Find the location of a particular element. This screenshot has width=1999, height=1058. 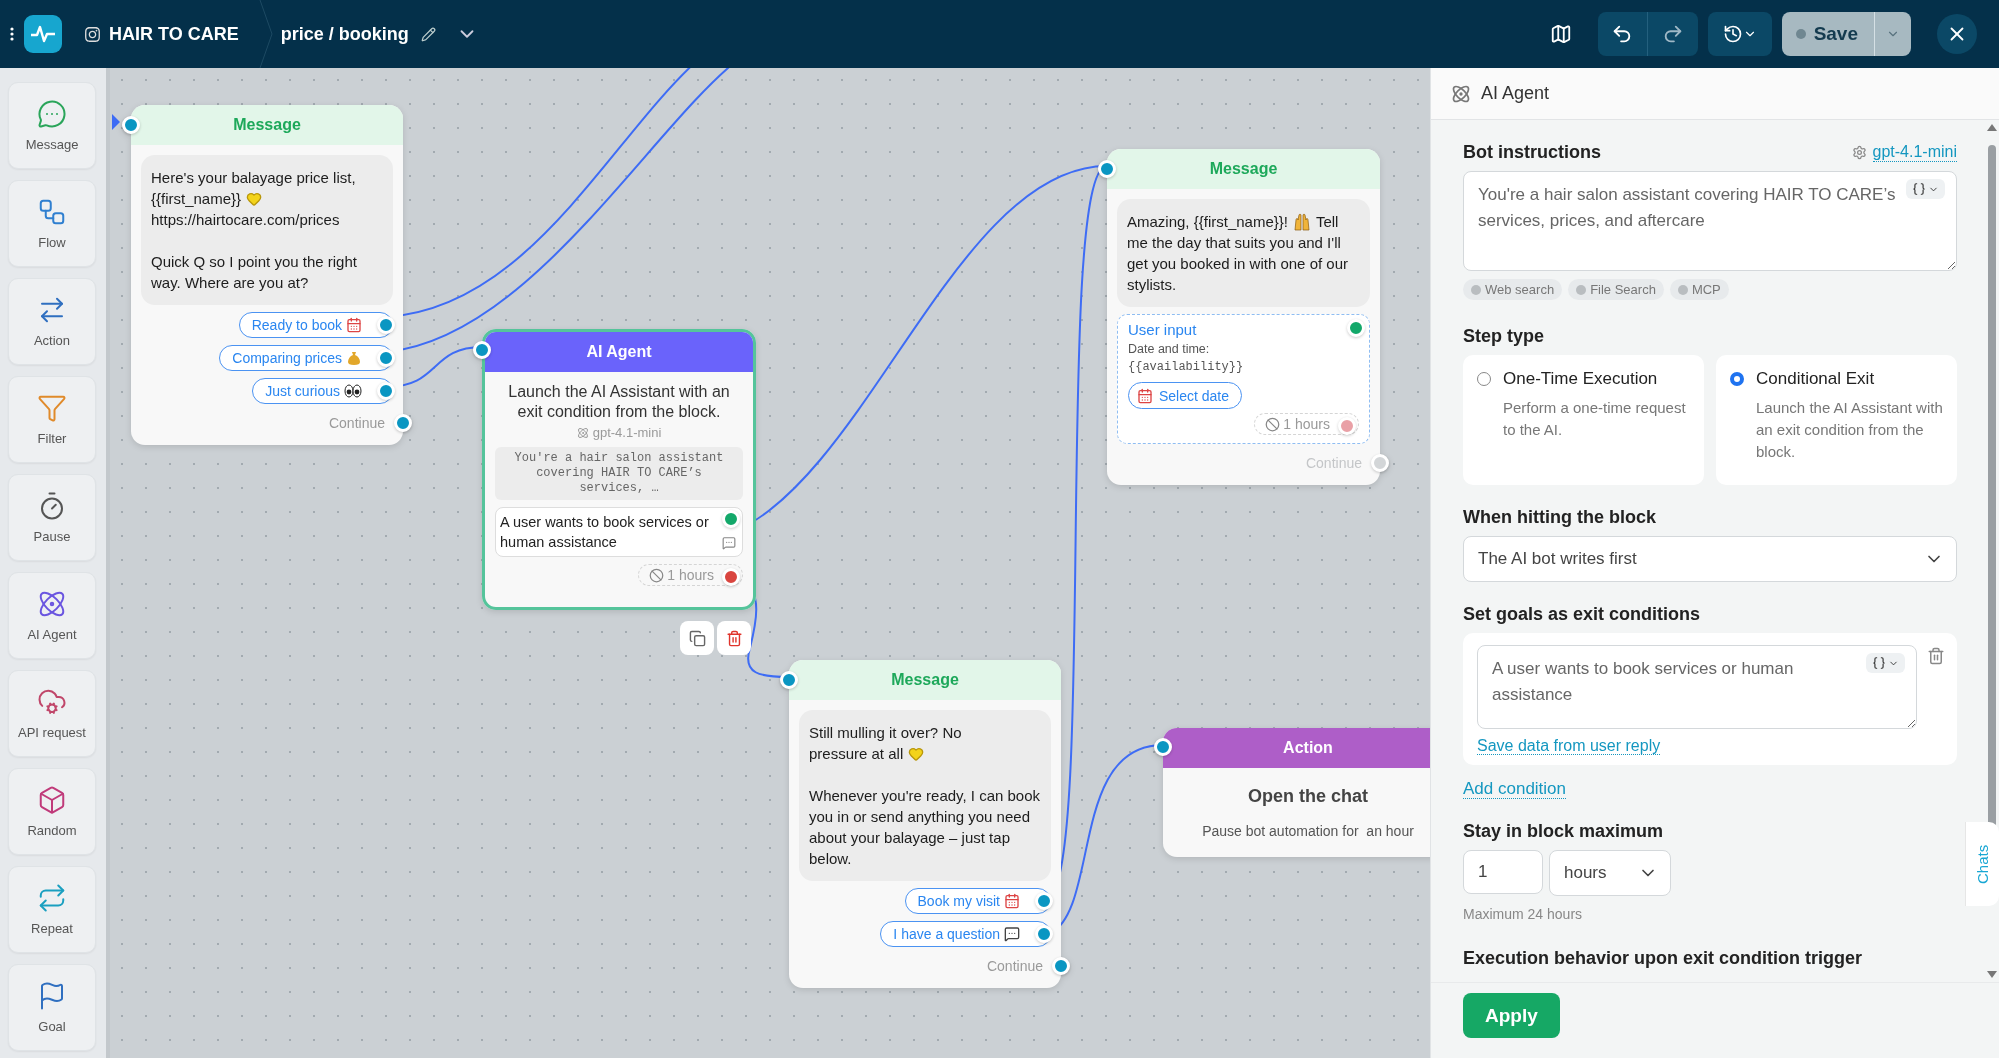

action-title: Open the chat is located at coordinates (1308, 796).